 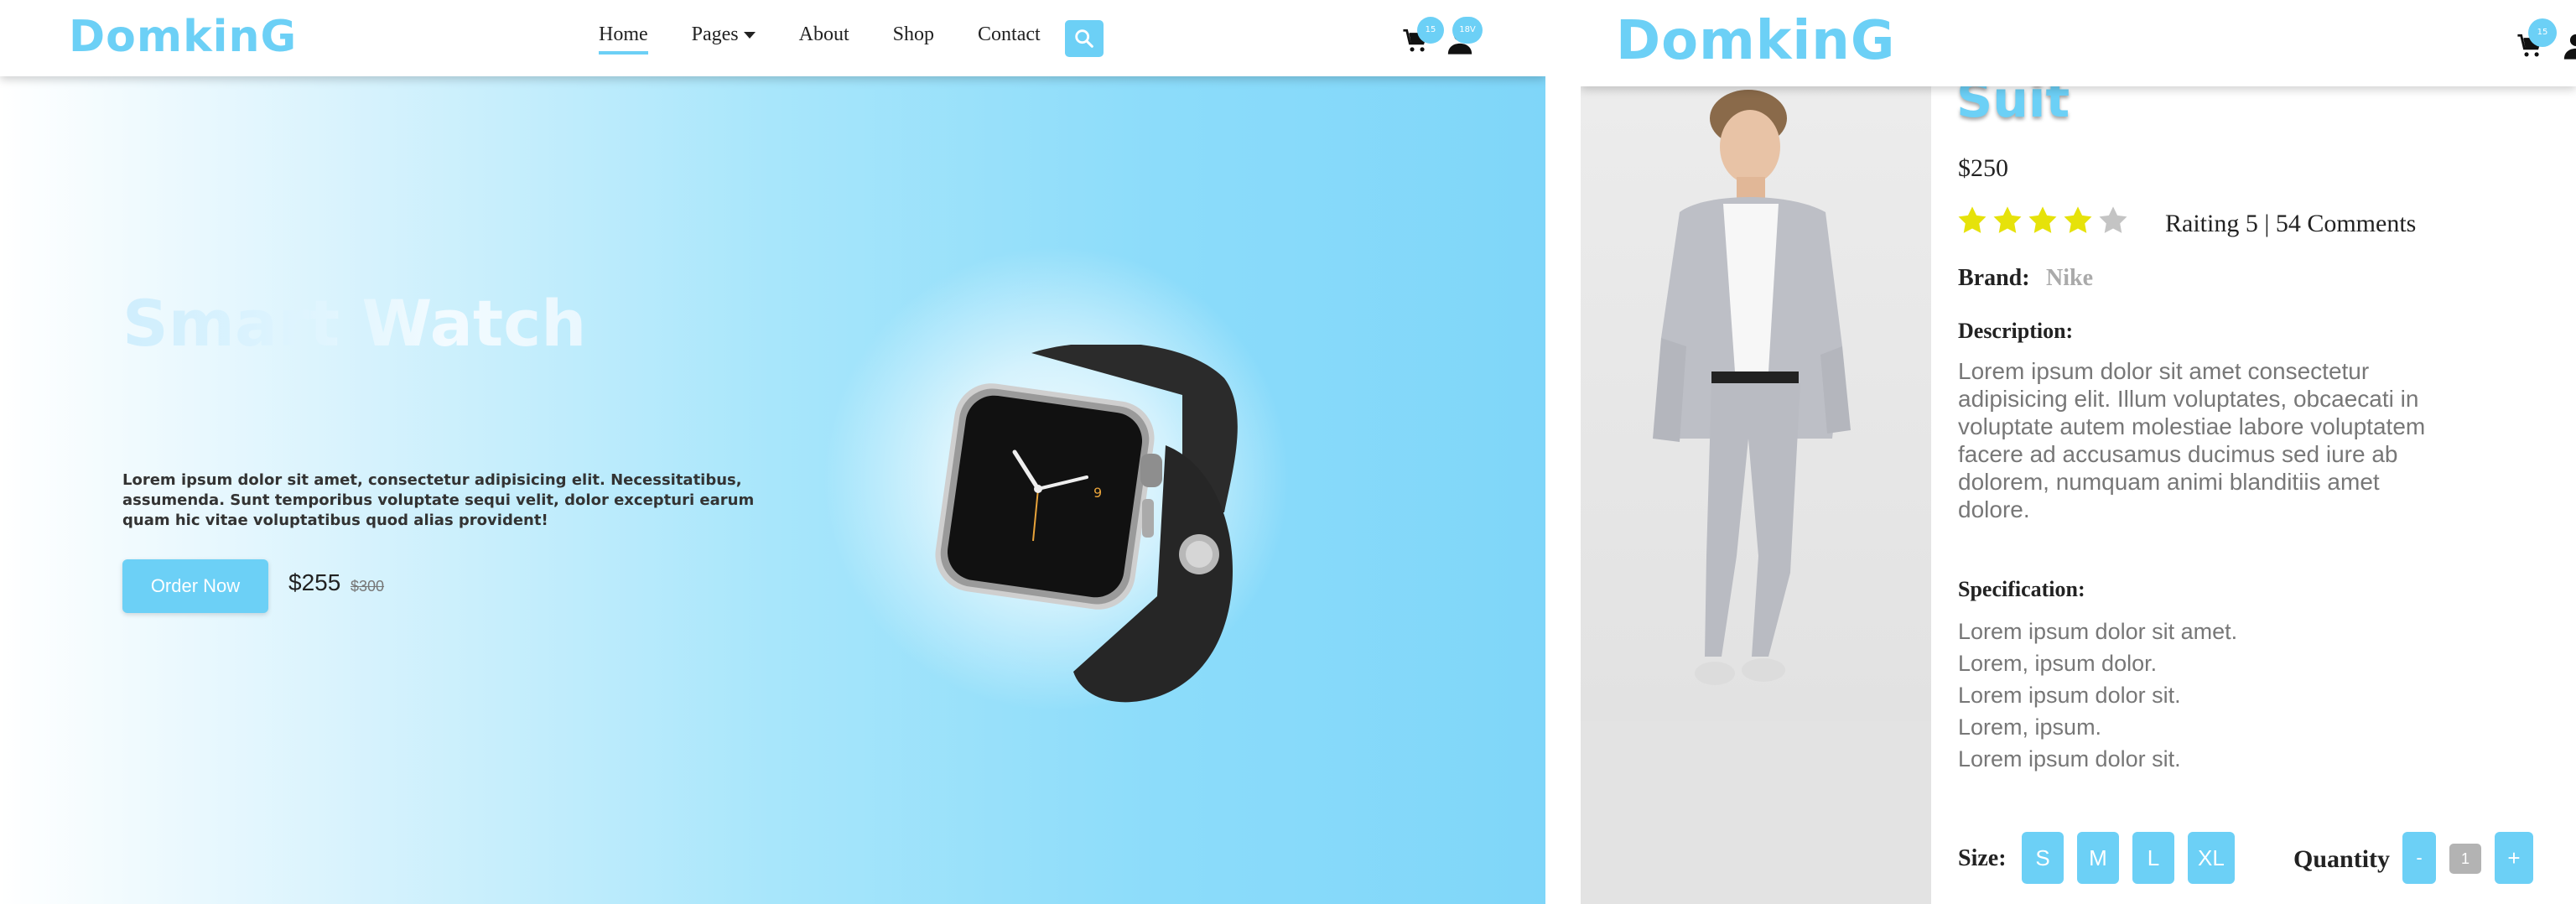 I want to click on size-s-button: S, so click(x=2043, y=858).